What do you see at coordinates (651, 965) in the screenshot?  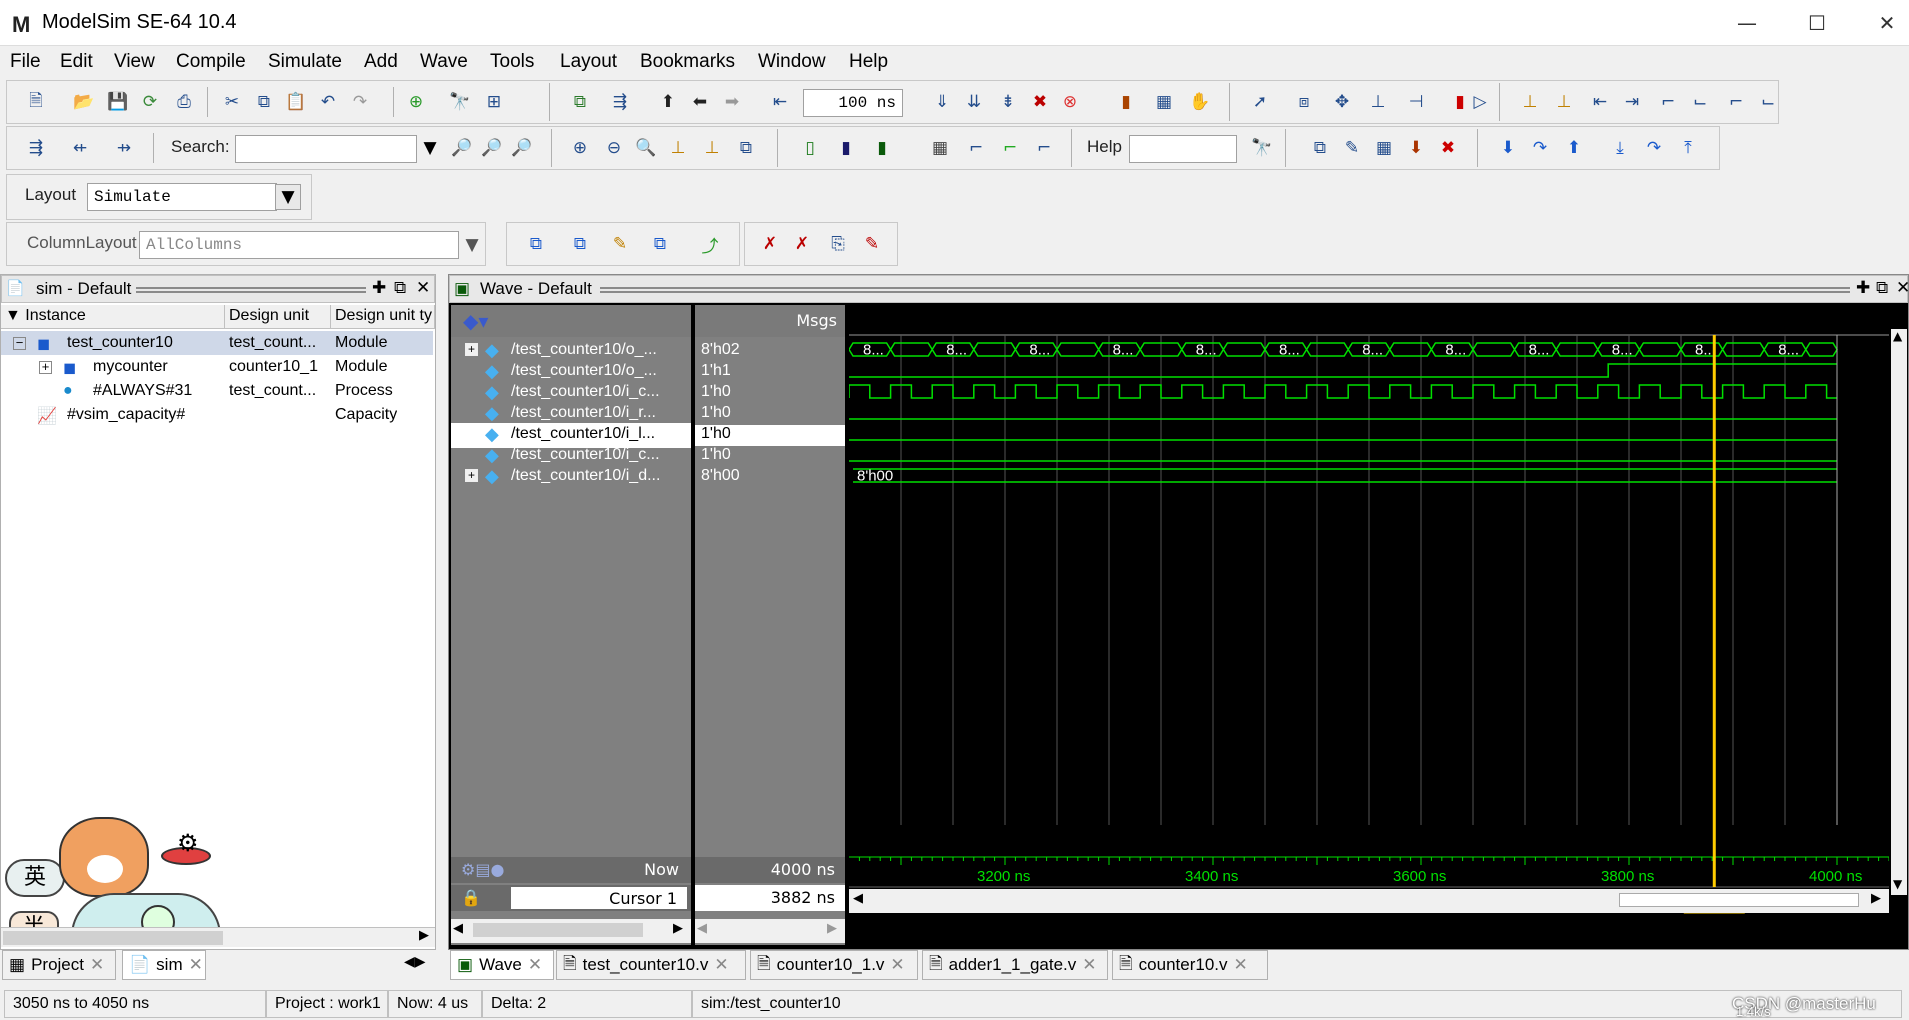 I see `tab-source: 🗎 test_counter10.v ✕` at bounding box center [651, 965].